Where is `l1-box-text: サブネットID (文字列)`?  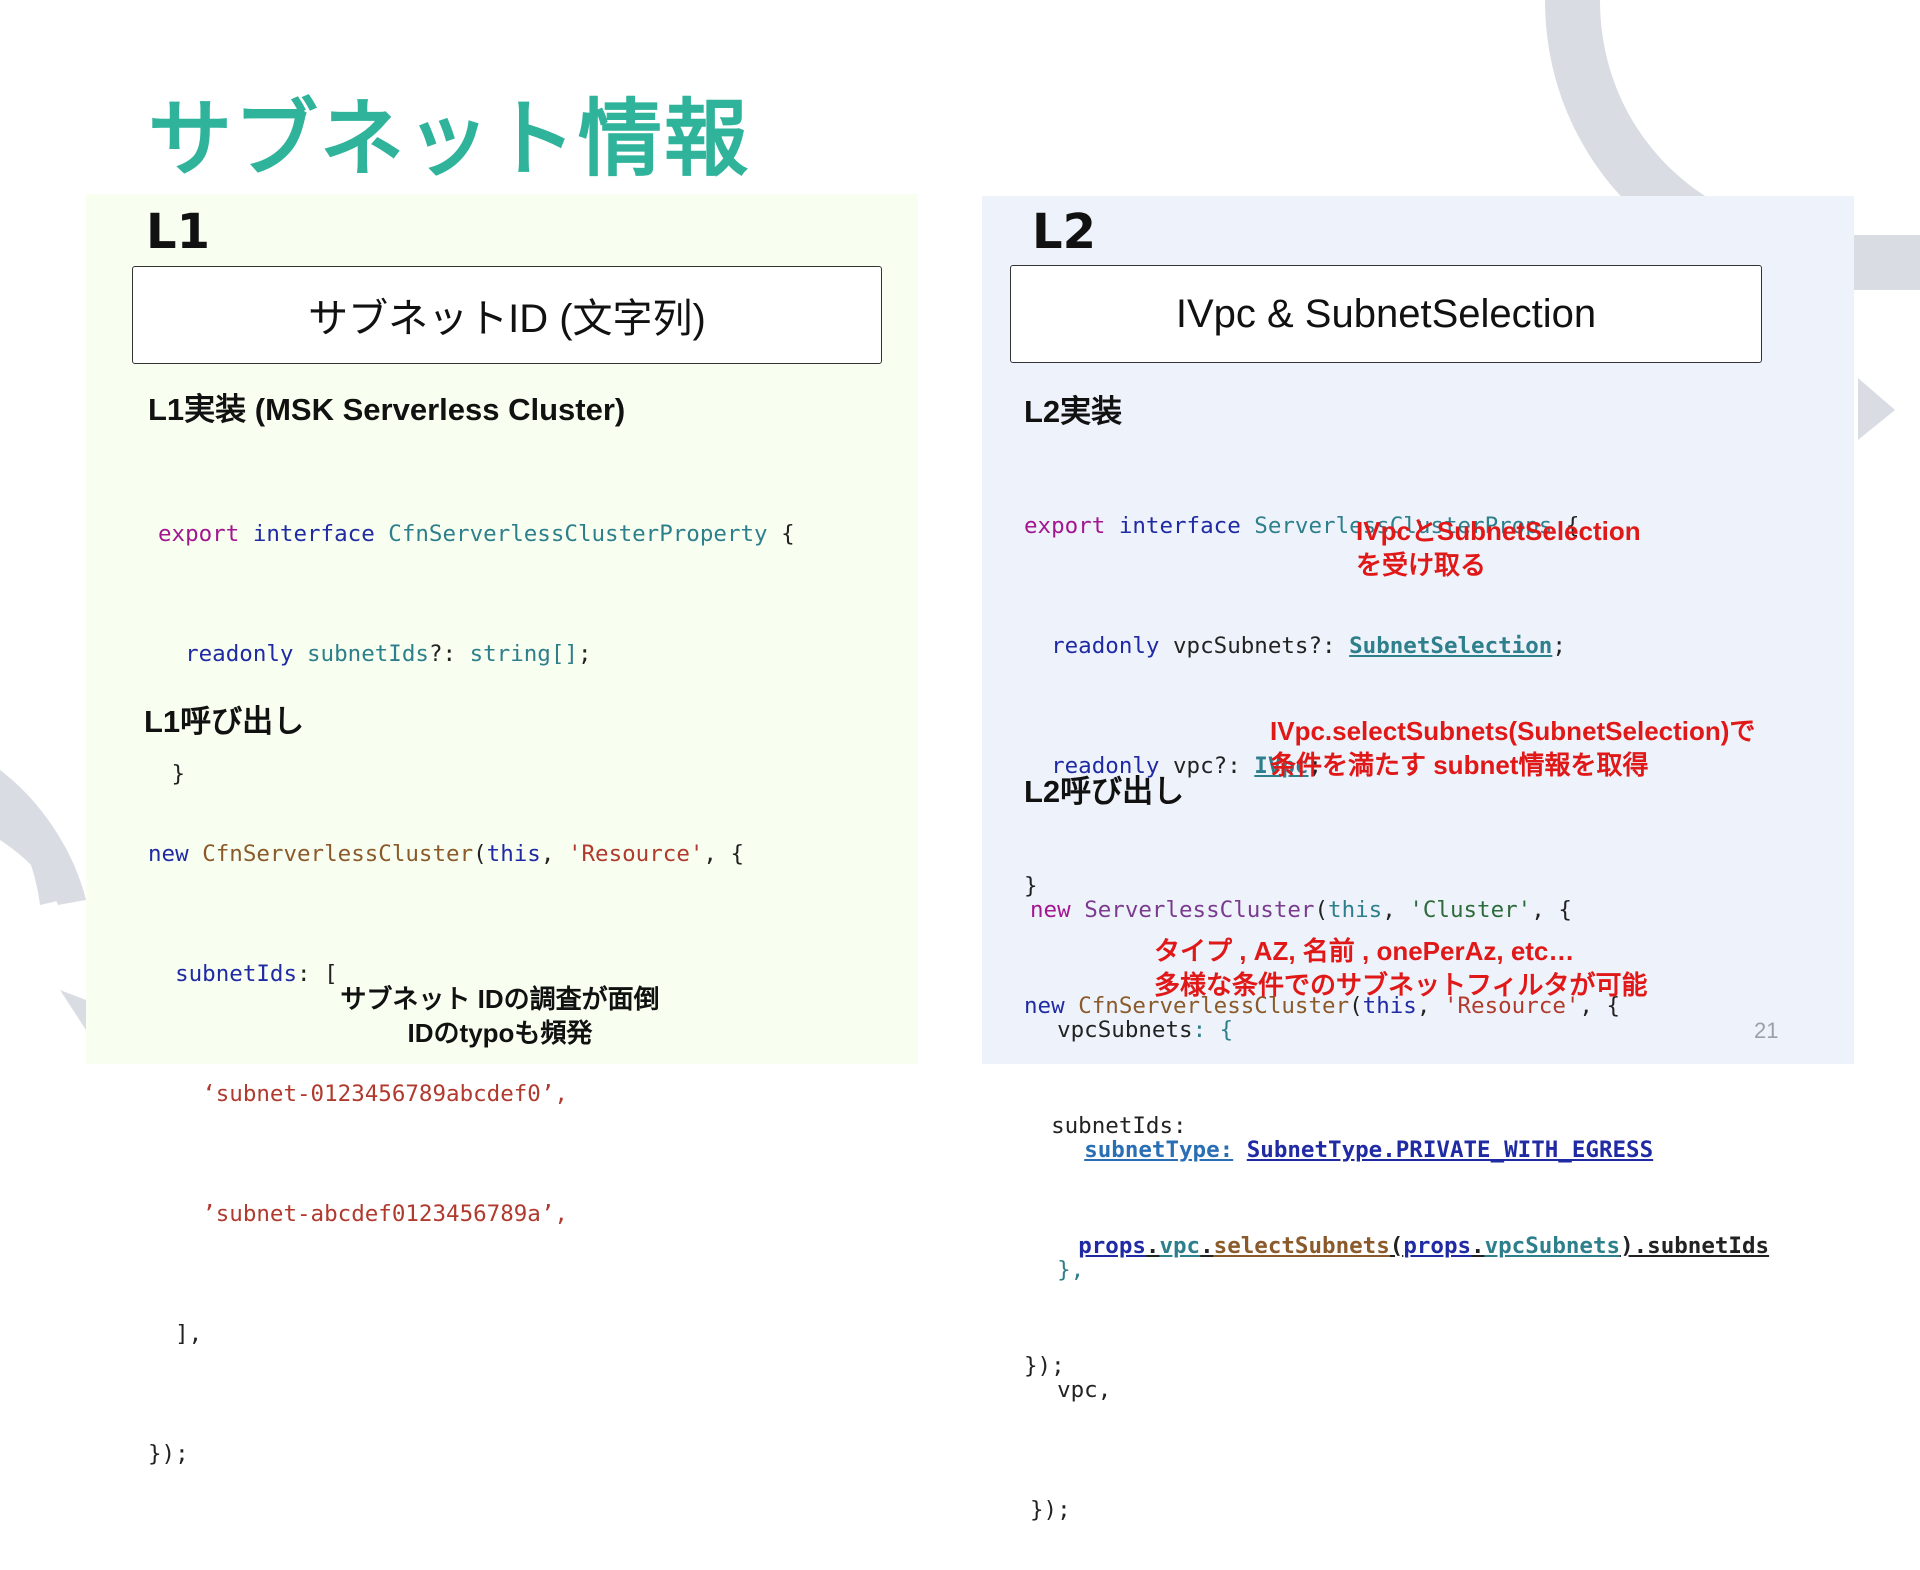 l1-box-text: サブネットID (文字列) is located at coordinates (507, 319).